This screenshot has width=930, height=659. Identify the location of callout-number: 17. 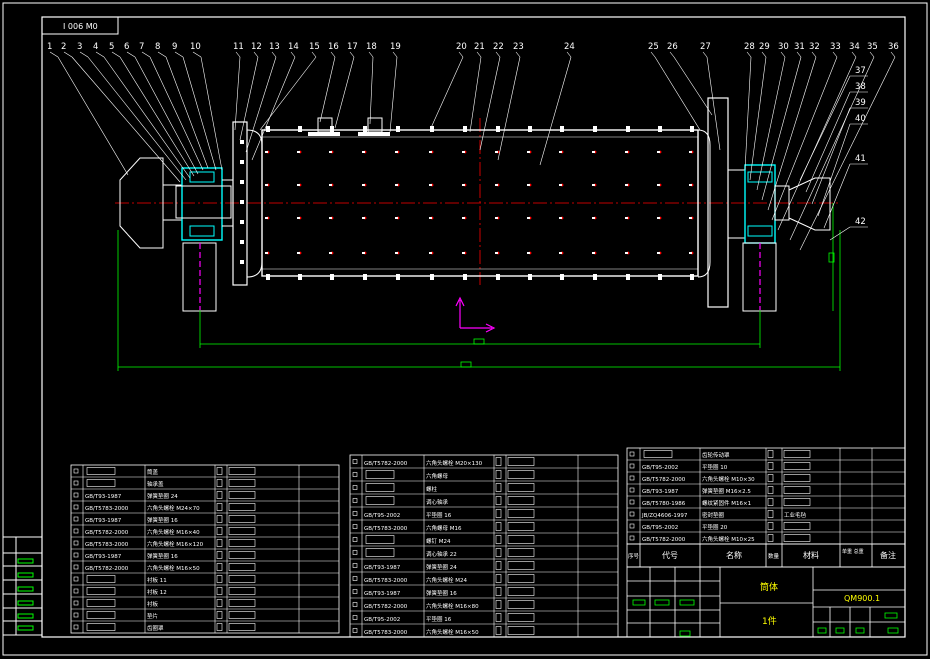
(352, 47).